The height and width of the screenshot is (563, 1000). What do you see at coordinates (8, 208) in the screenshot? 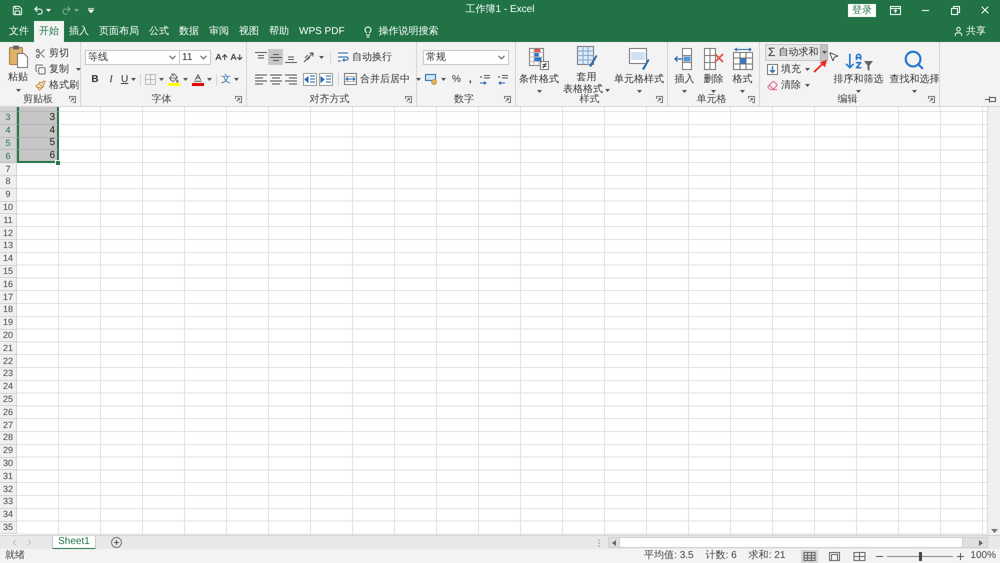
I see `row-number: 10` at bounding box center [8, 208].